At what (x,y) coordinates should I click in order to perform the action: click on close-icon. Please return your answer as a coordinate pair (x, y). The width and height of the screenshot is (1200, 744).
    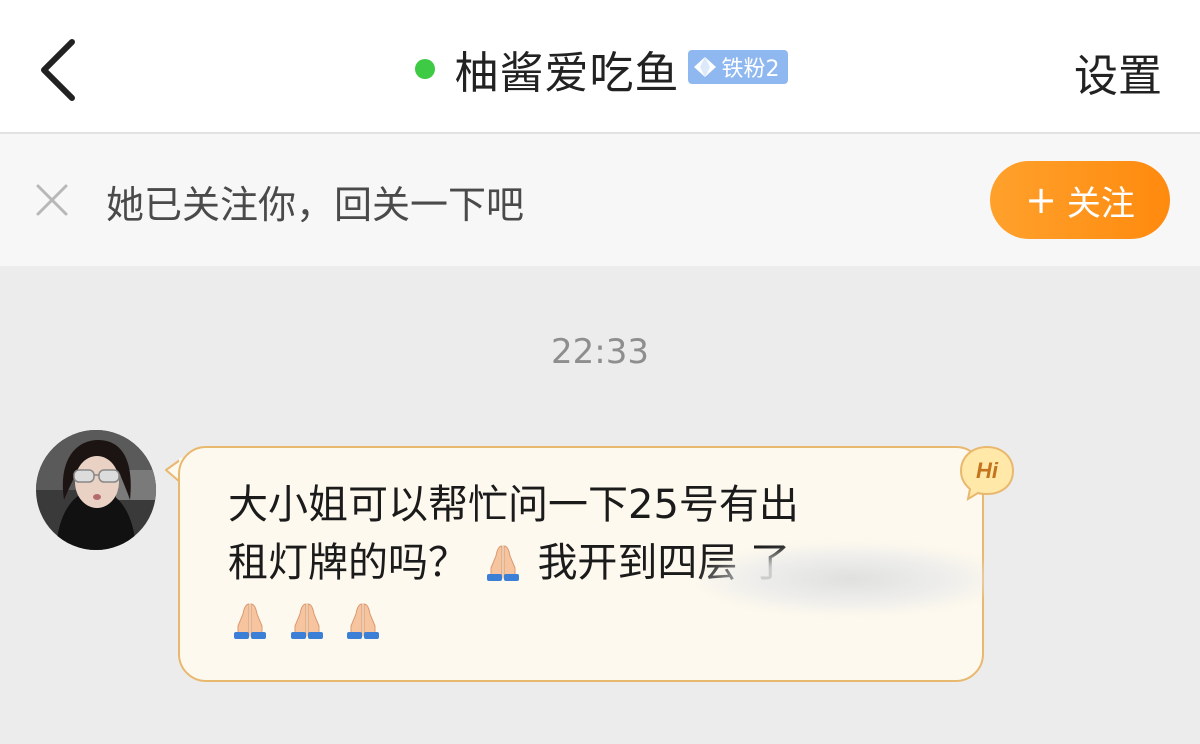
    Looking at the image, I should click on (52, 200).